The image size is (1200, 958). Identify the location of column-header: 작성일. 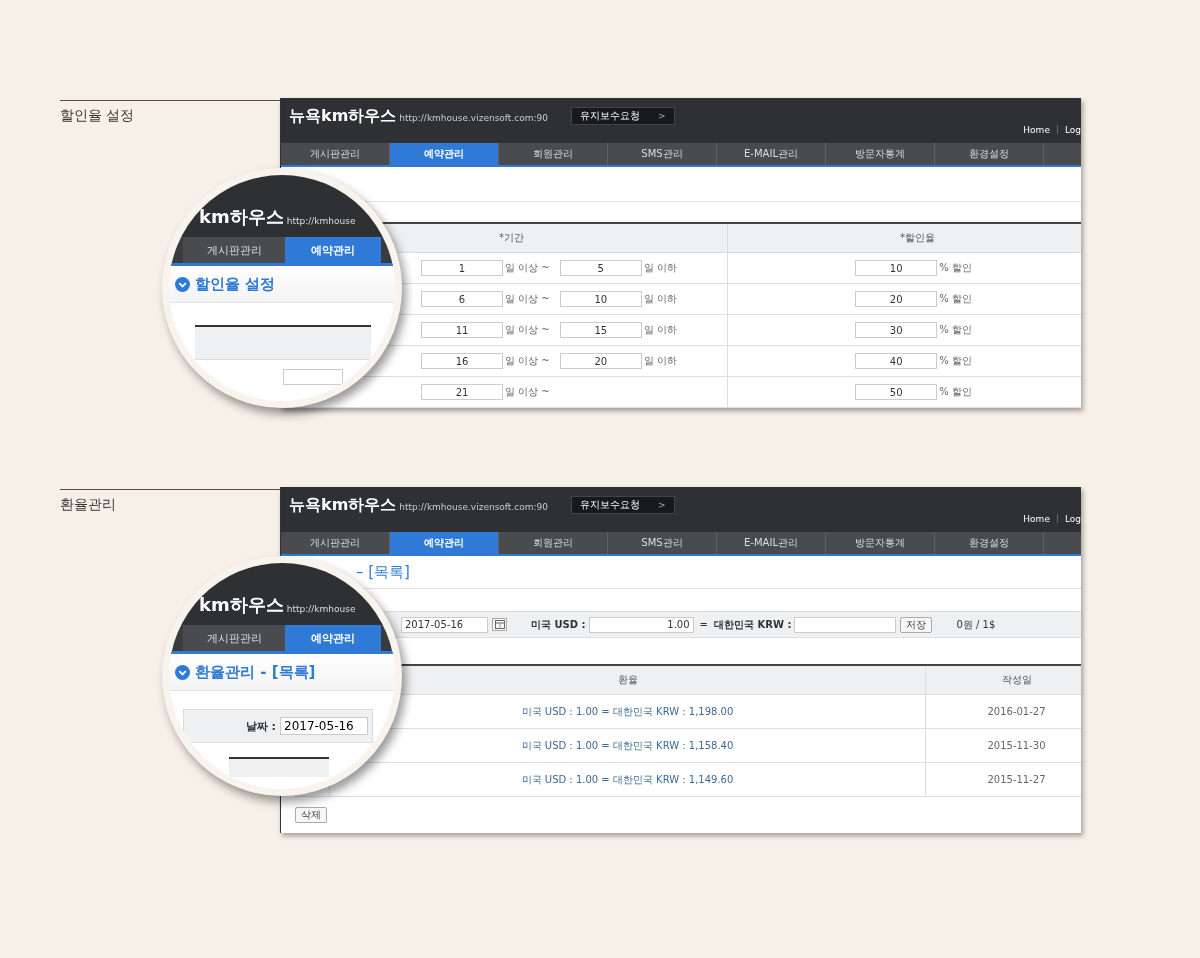
(1016, 680).